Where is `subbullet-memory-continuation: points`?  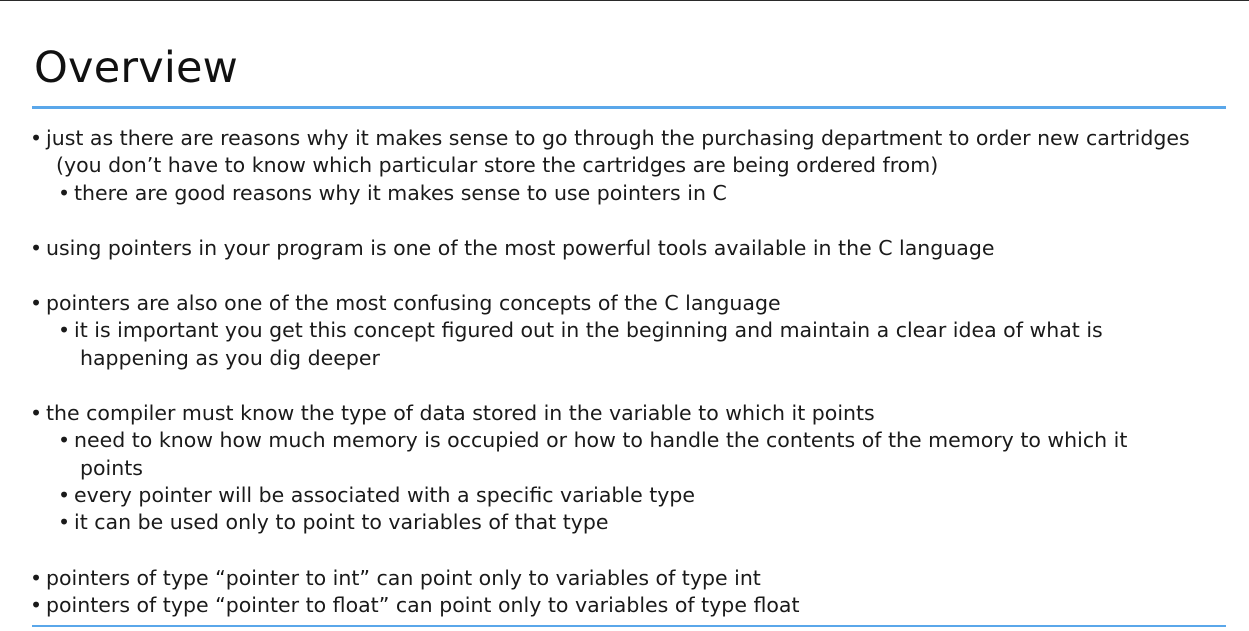 subbullet-memory-continuation: points is located at coordinates (111, 468).